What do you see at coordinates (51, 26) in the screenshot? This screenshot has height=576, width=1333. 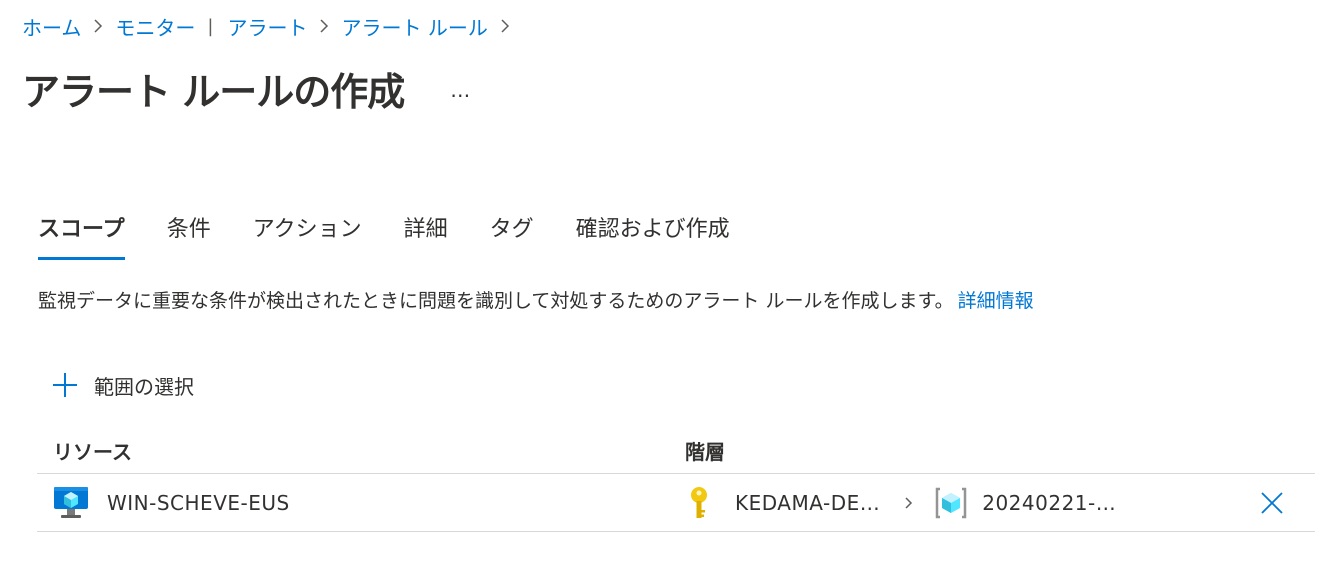 I see `breadcrumb-home: ホーム` at bounding box center [51, 26].